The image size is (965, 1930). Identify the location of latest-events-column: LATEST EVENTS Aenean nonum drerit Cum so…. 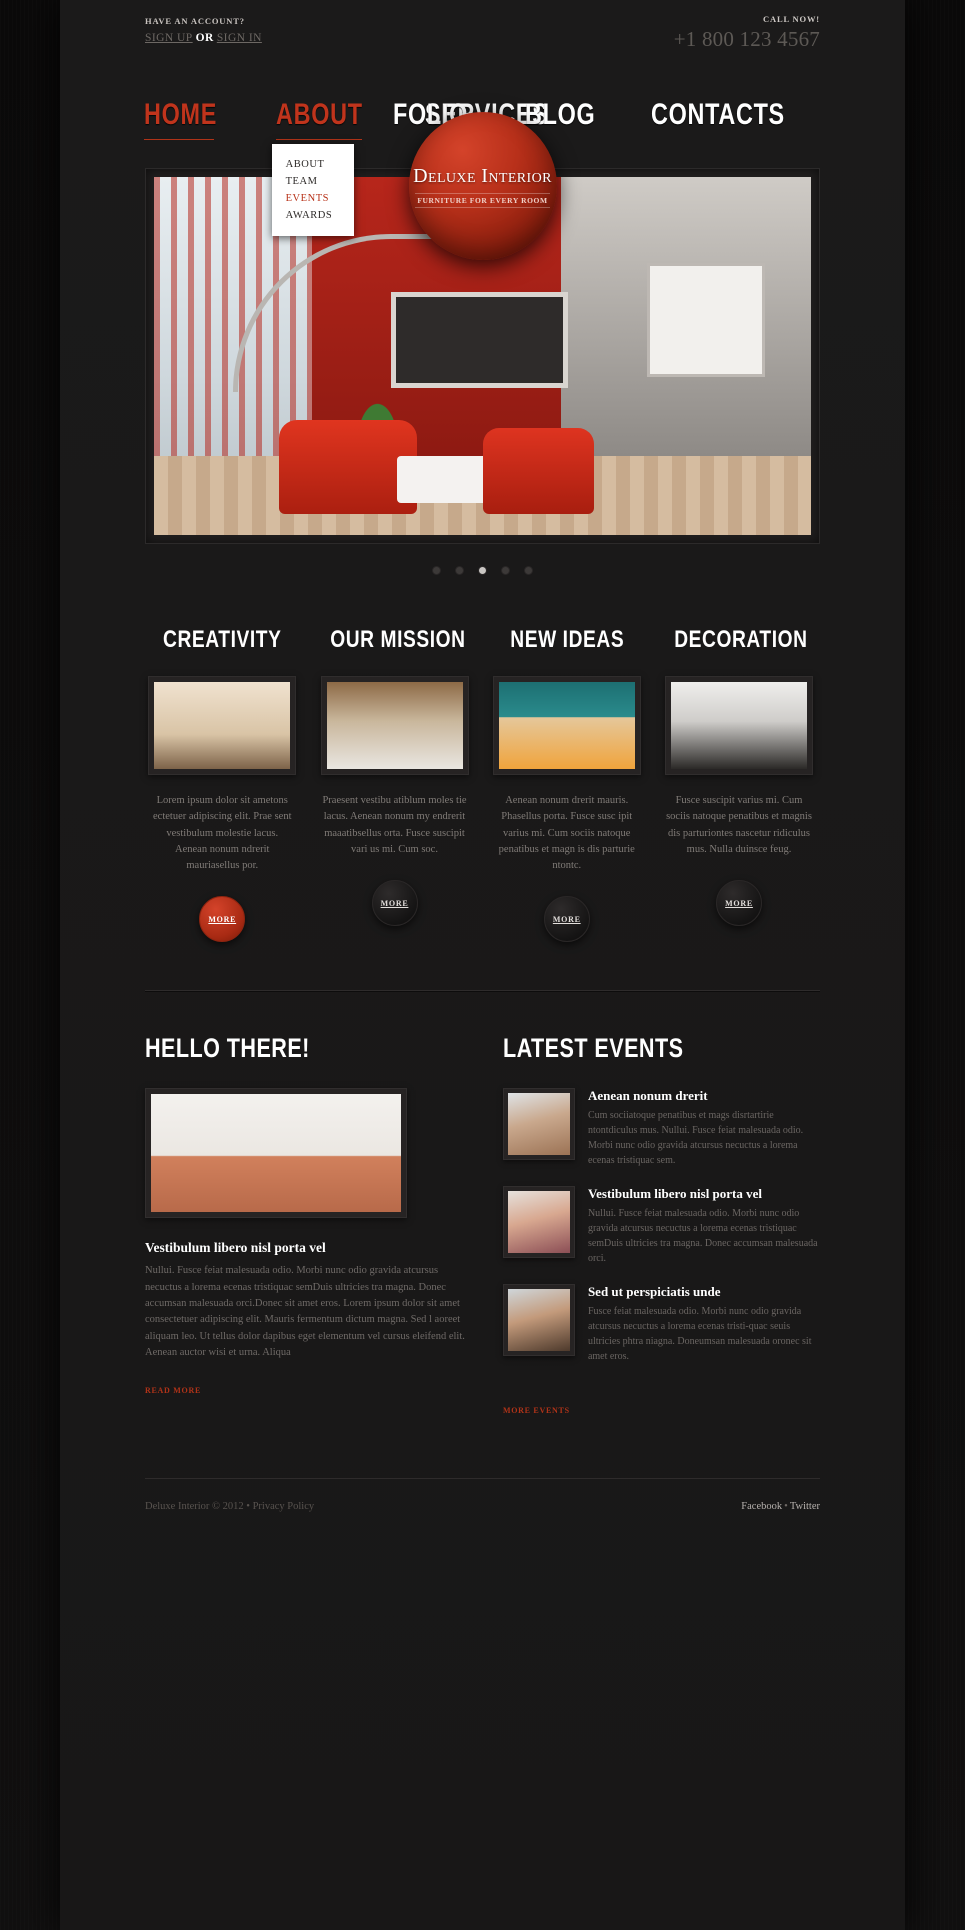
(661, 1225).